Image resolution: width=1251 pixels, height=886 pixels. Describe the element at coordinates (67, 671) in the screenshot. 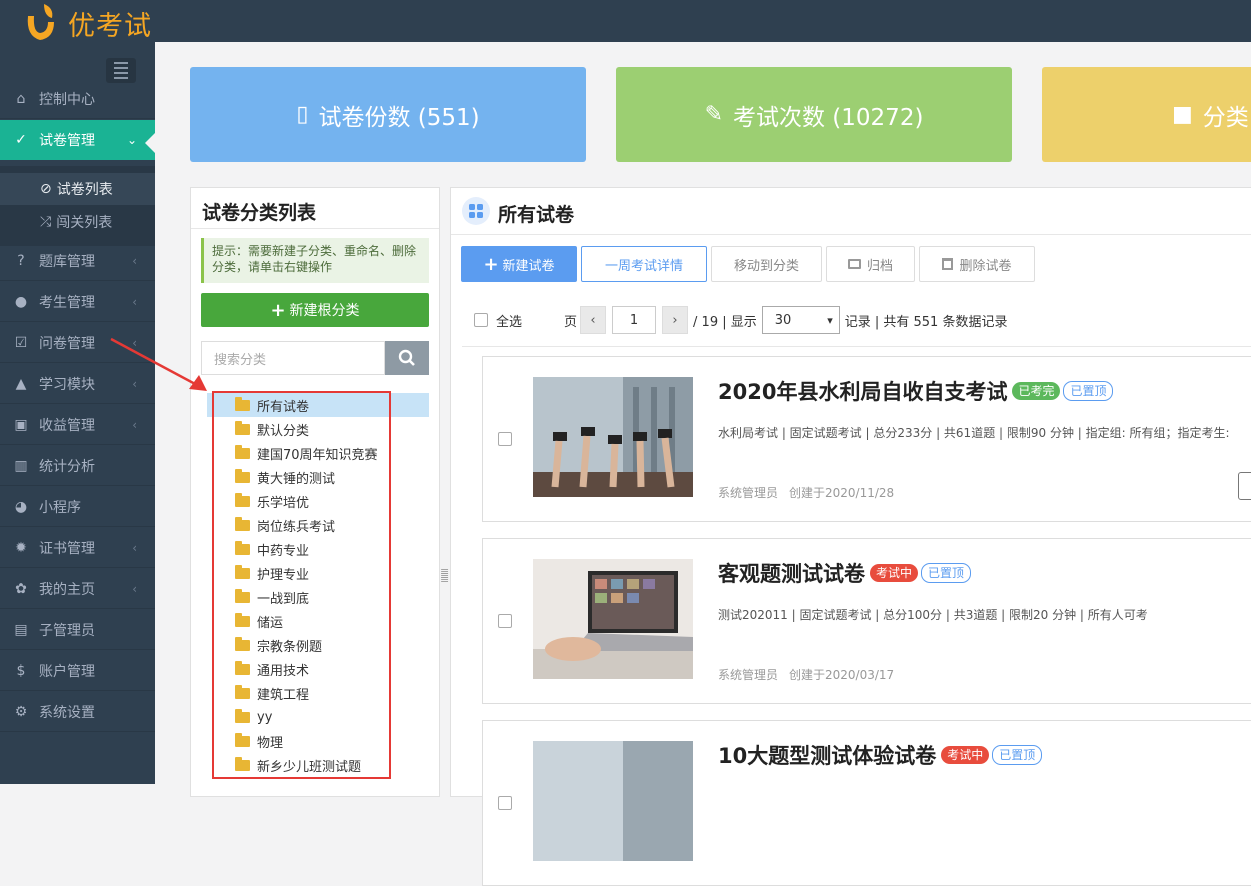

I see `sidebar-item-label: 账户管理` at that location.